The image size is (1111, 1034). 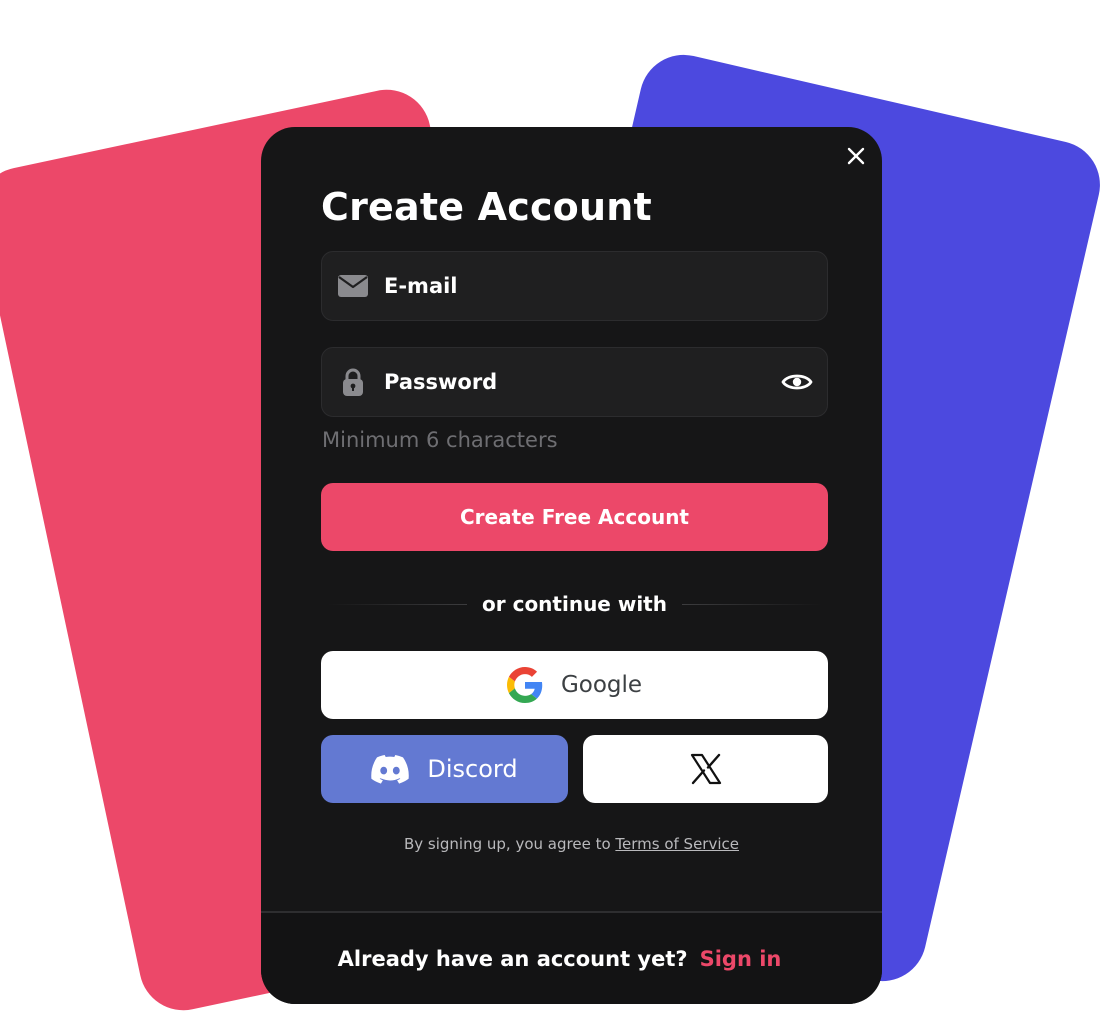 I want to click on close-button, so click(x=856, y=156).